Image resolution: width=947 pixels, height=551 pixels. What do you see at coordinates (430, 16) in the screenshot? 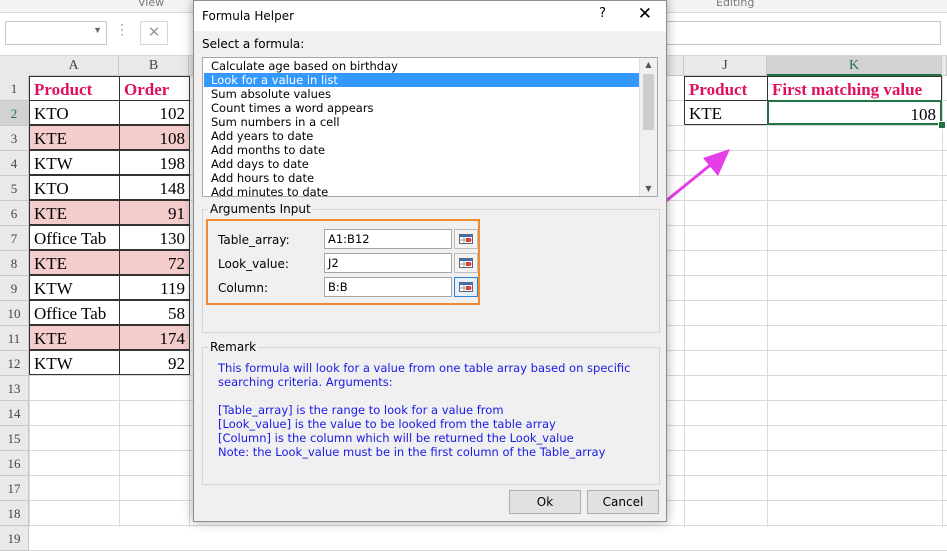
I see `dialog-titlebar: Formula Helper ? ✕` at bounding box center [430, 16].